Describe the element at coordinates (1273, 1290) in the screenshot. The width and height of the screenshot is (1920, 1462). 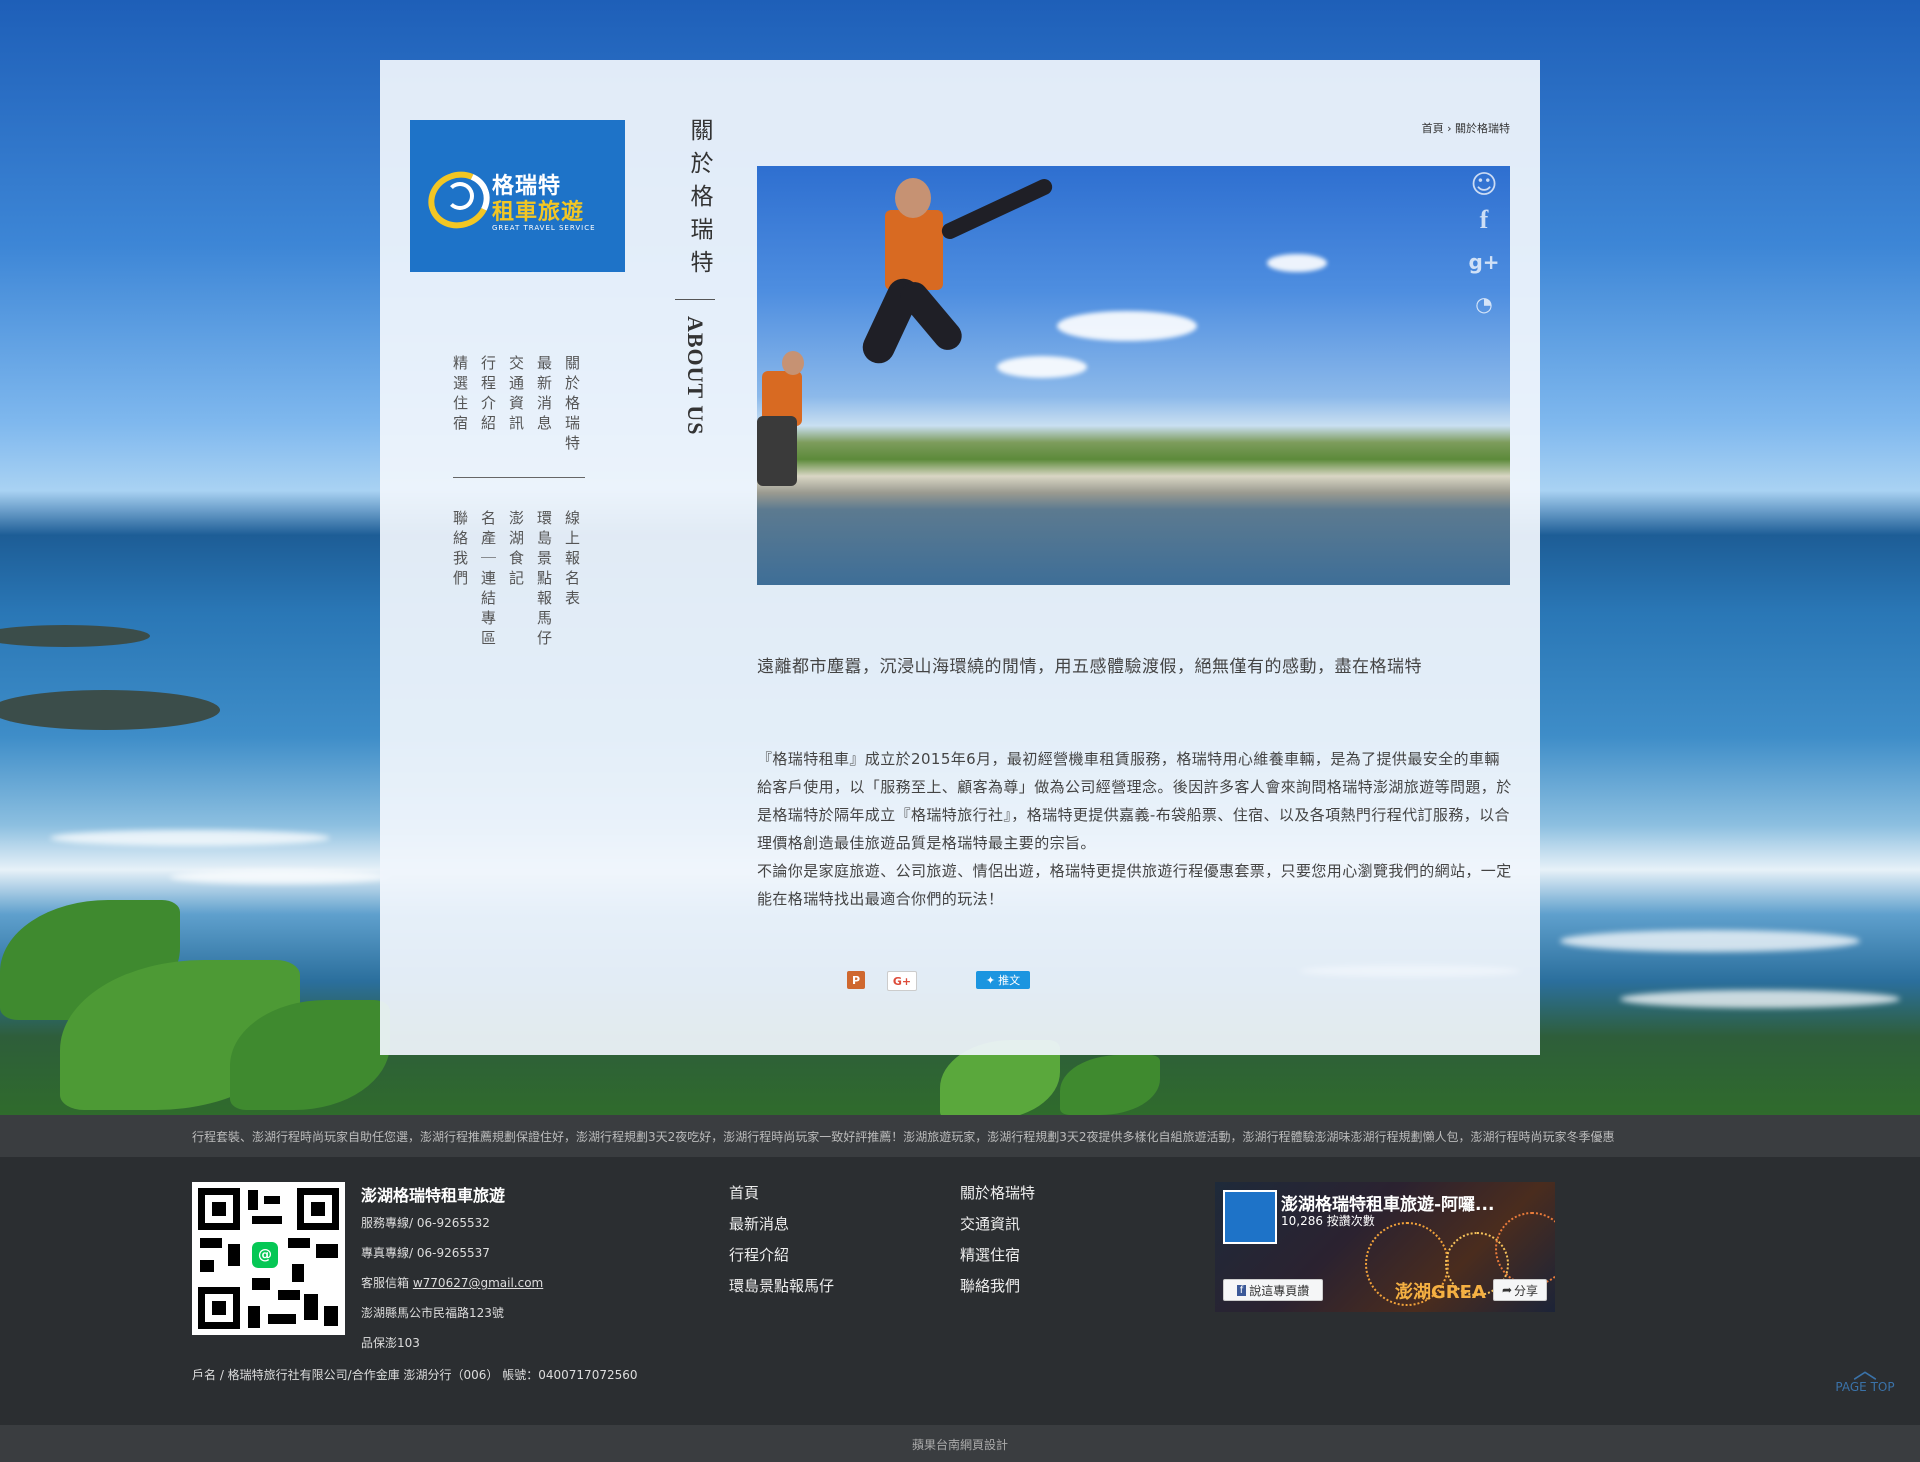
I see `facebook-like-button: f 說這專頁讚` at that location.